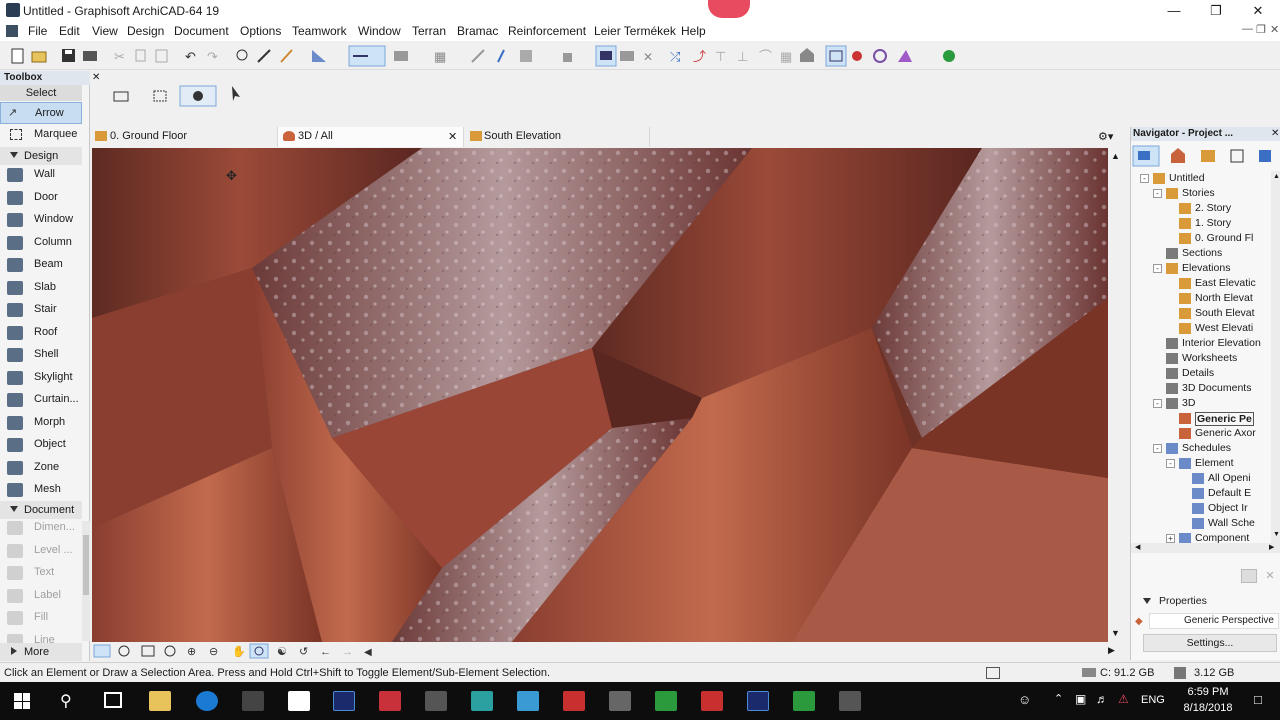 The image size is (1280, 720). Describe the element at coordinates (1201, 223) in the screenshot. I see `nav-tree-item: 1. Story` at that location.